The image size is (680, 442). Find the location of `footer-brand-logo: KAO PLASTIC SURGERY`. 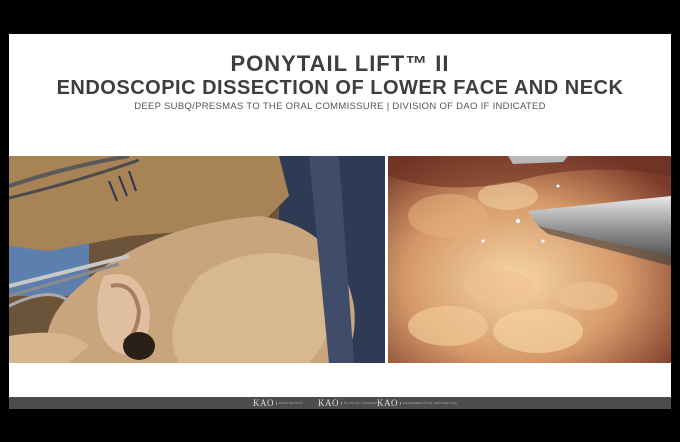

footer-brand-logo: KAO PLASTIC SURGERY is located at coordinates (349, 403).